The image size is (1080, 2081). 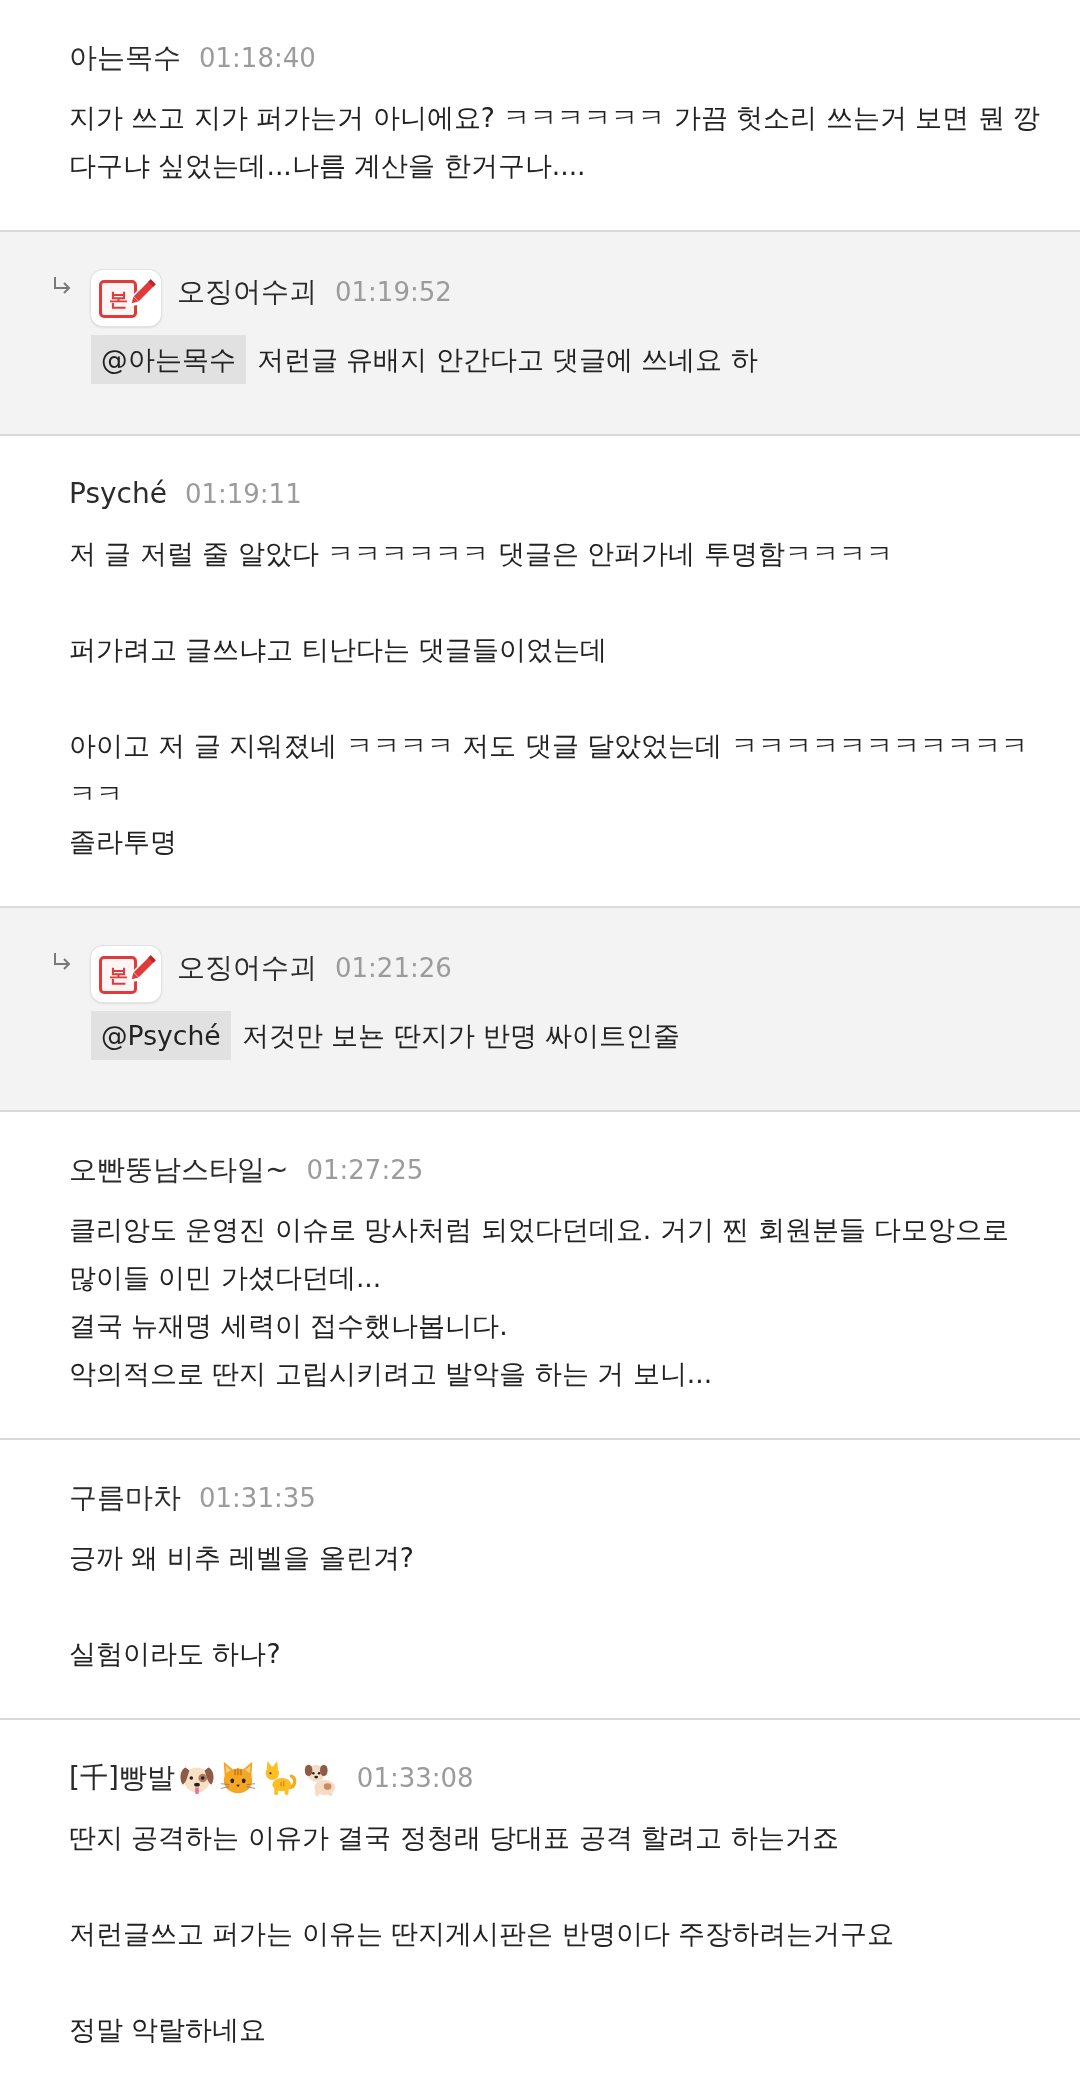 What do you see at coordinates (122, 1778) in the screenshot?
I see `author-name: [千]빵발` at bounding box center [122, 1778].